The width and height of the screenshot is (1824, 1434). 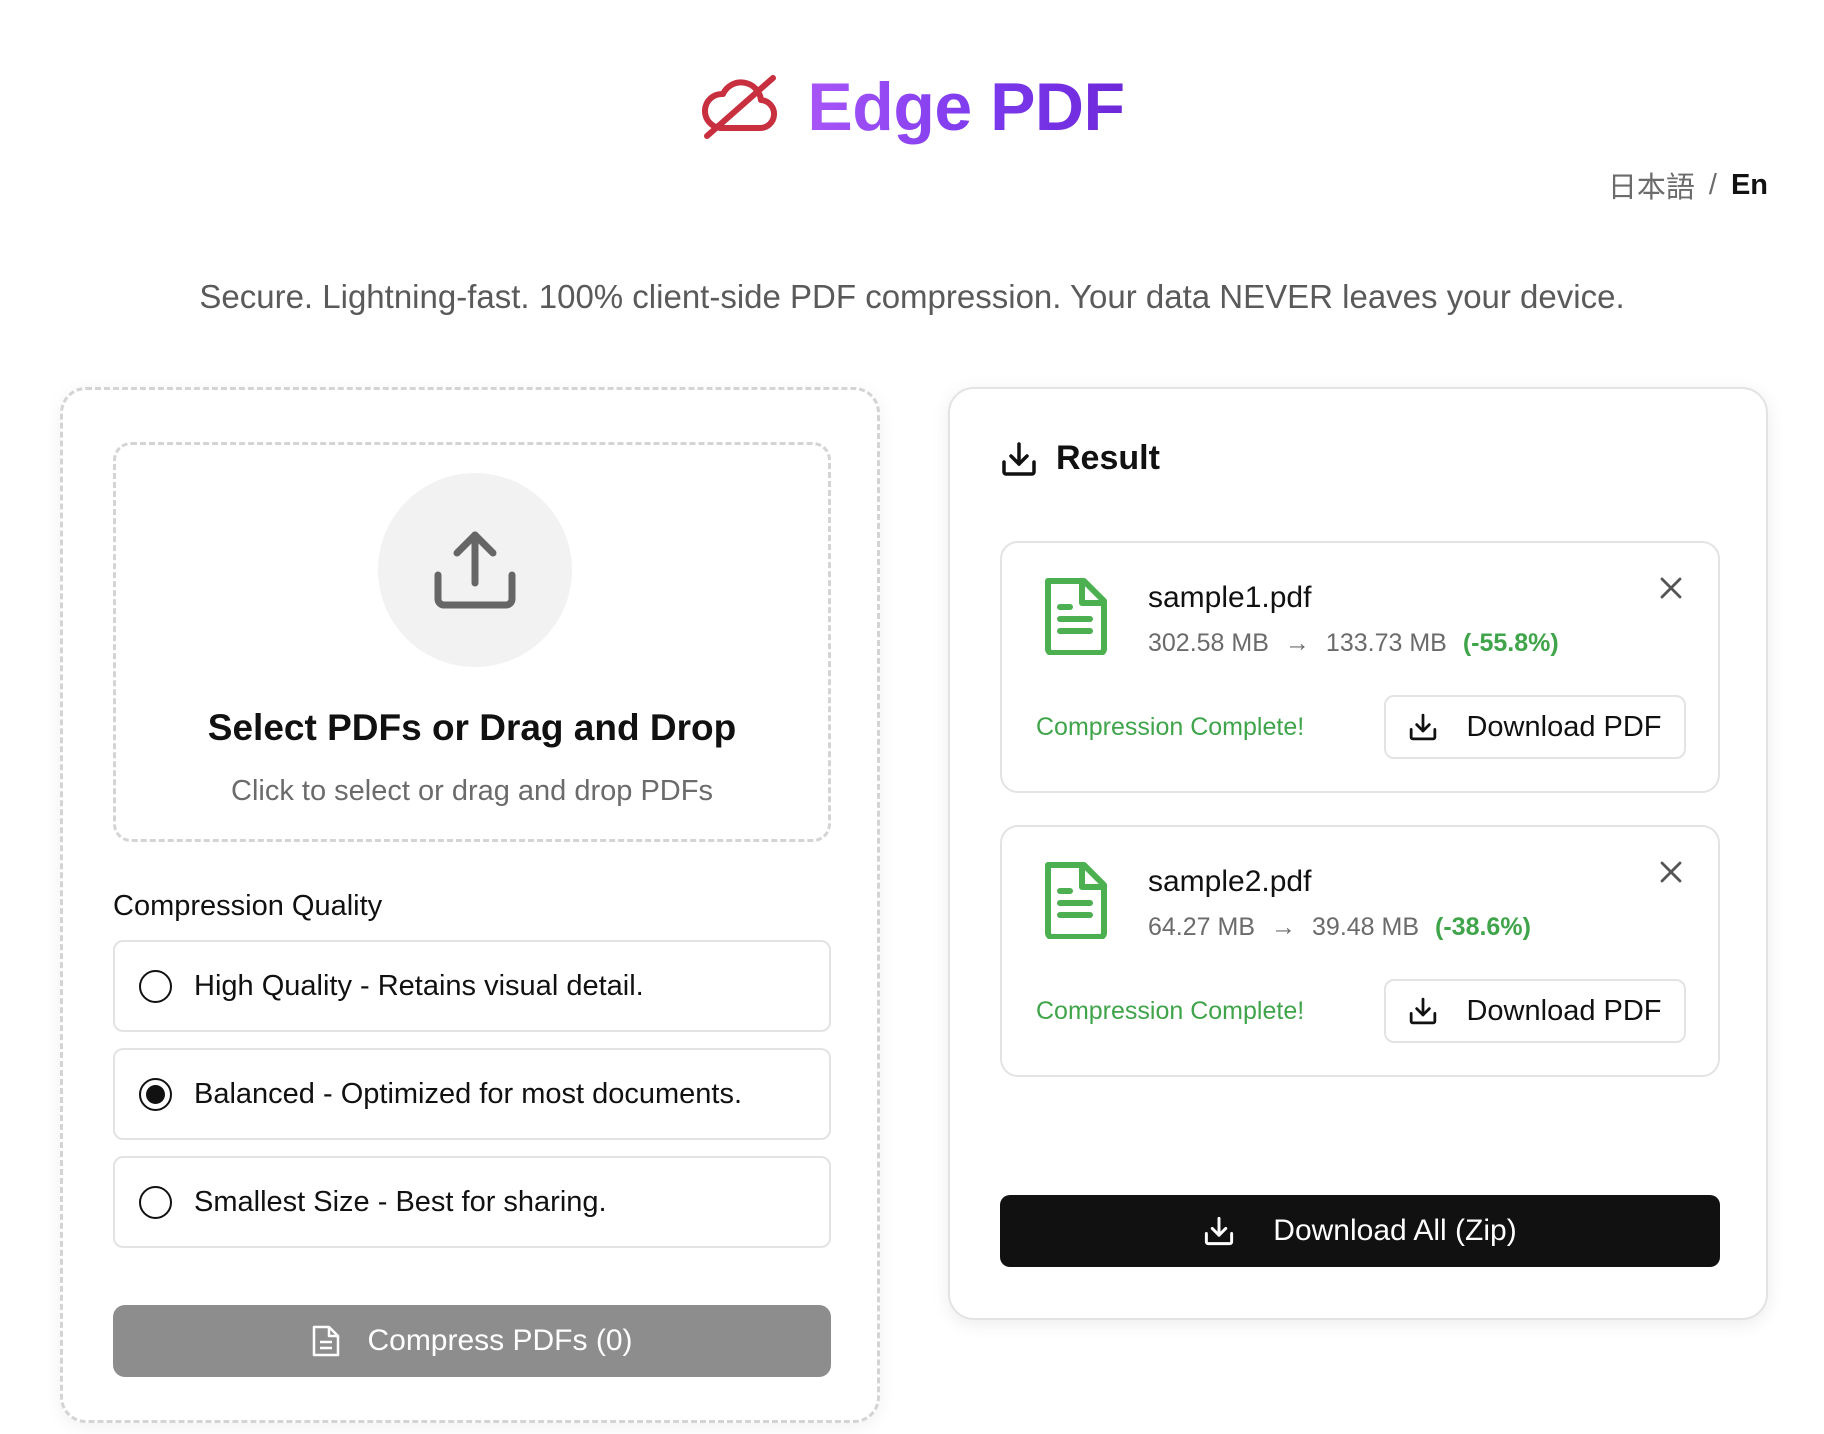 I want to click on radio-smallest, so click(x=155, y=1202).